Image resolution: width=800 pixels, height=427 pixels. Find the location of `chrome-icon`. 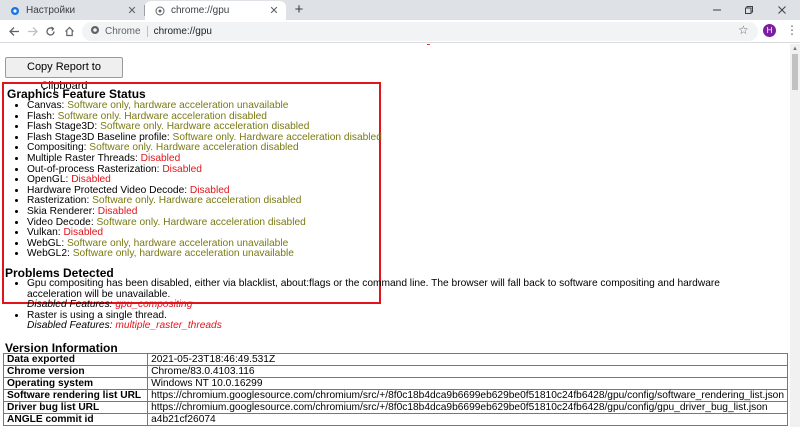

chrome-icon is located at coordinates (95, 31).